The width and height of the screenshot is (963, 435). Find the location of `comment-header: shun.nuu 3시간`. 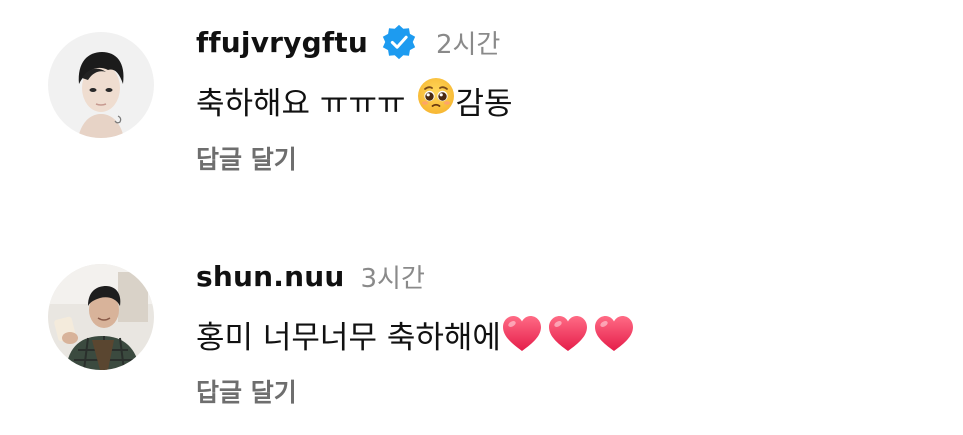

comment-header: shun.nuu 3시간 is located at coordinates (310, 276).